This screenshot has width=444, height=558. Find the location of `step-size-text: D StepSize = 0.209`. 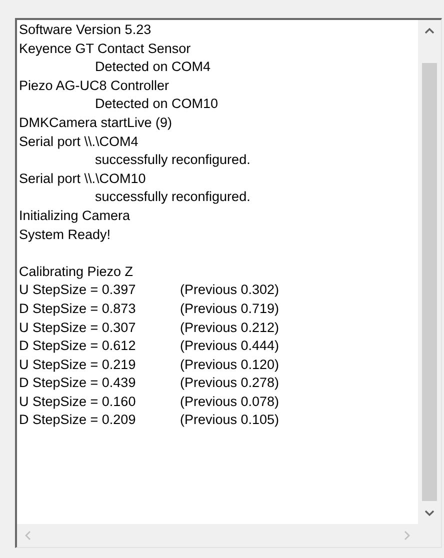

step-size-text: D StepSize = 0.209 is located at coordinates (78, 420).